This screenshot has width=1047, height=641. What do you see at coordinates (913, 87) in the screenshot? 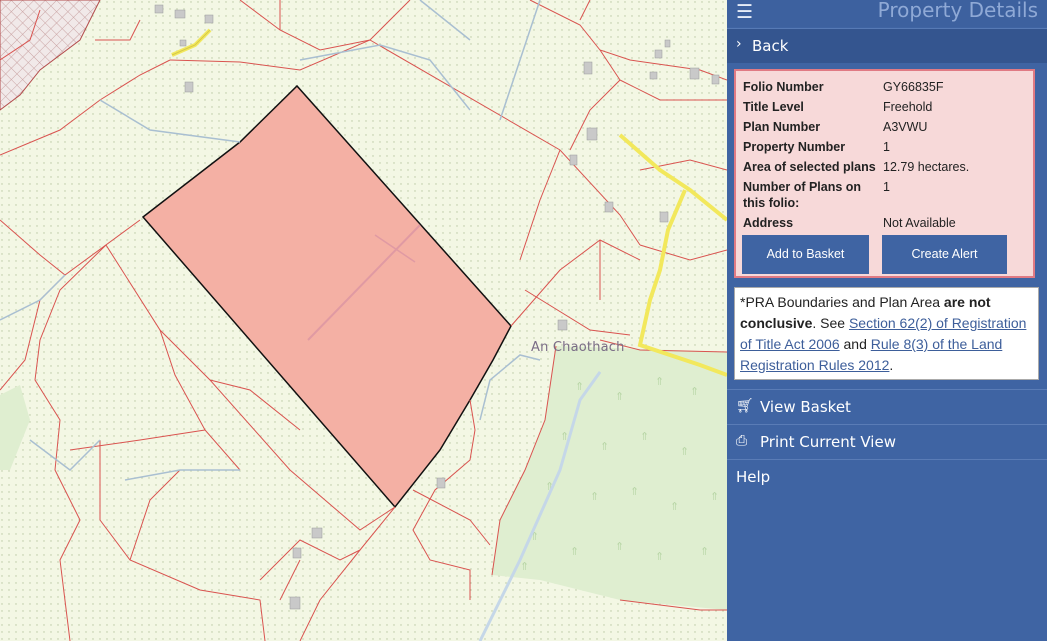
I see `detail-value: GY66835F` at bounding box center [913, 87].